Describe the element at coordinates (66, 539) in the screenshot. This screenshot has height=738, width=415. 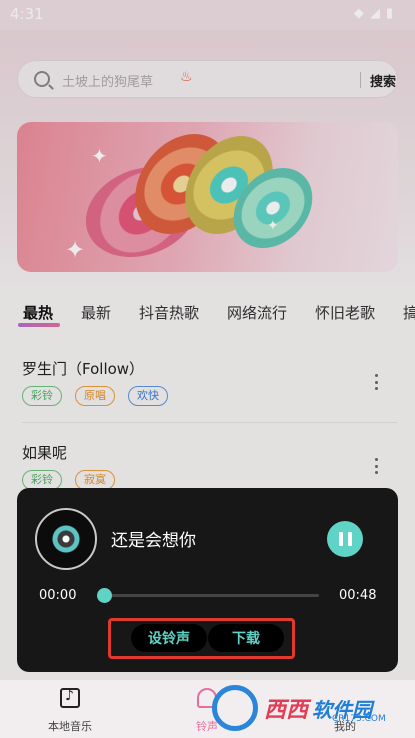
I see `vinyl-icon` at that location.